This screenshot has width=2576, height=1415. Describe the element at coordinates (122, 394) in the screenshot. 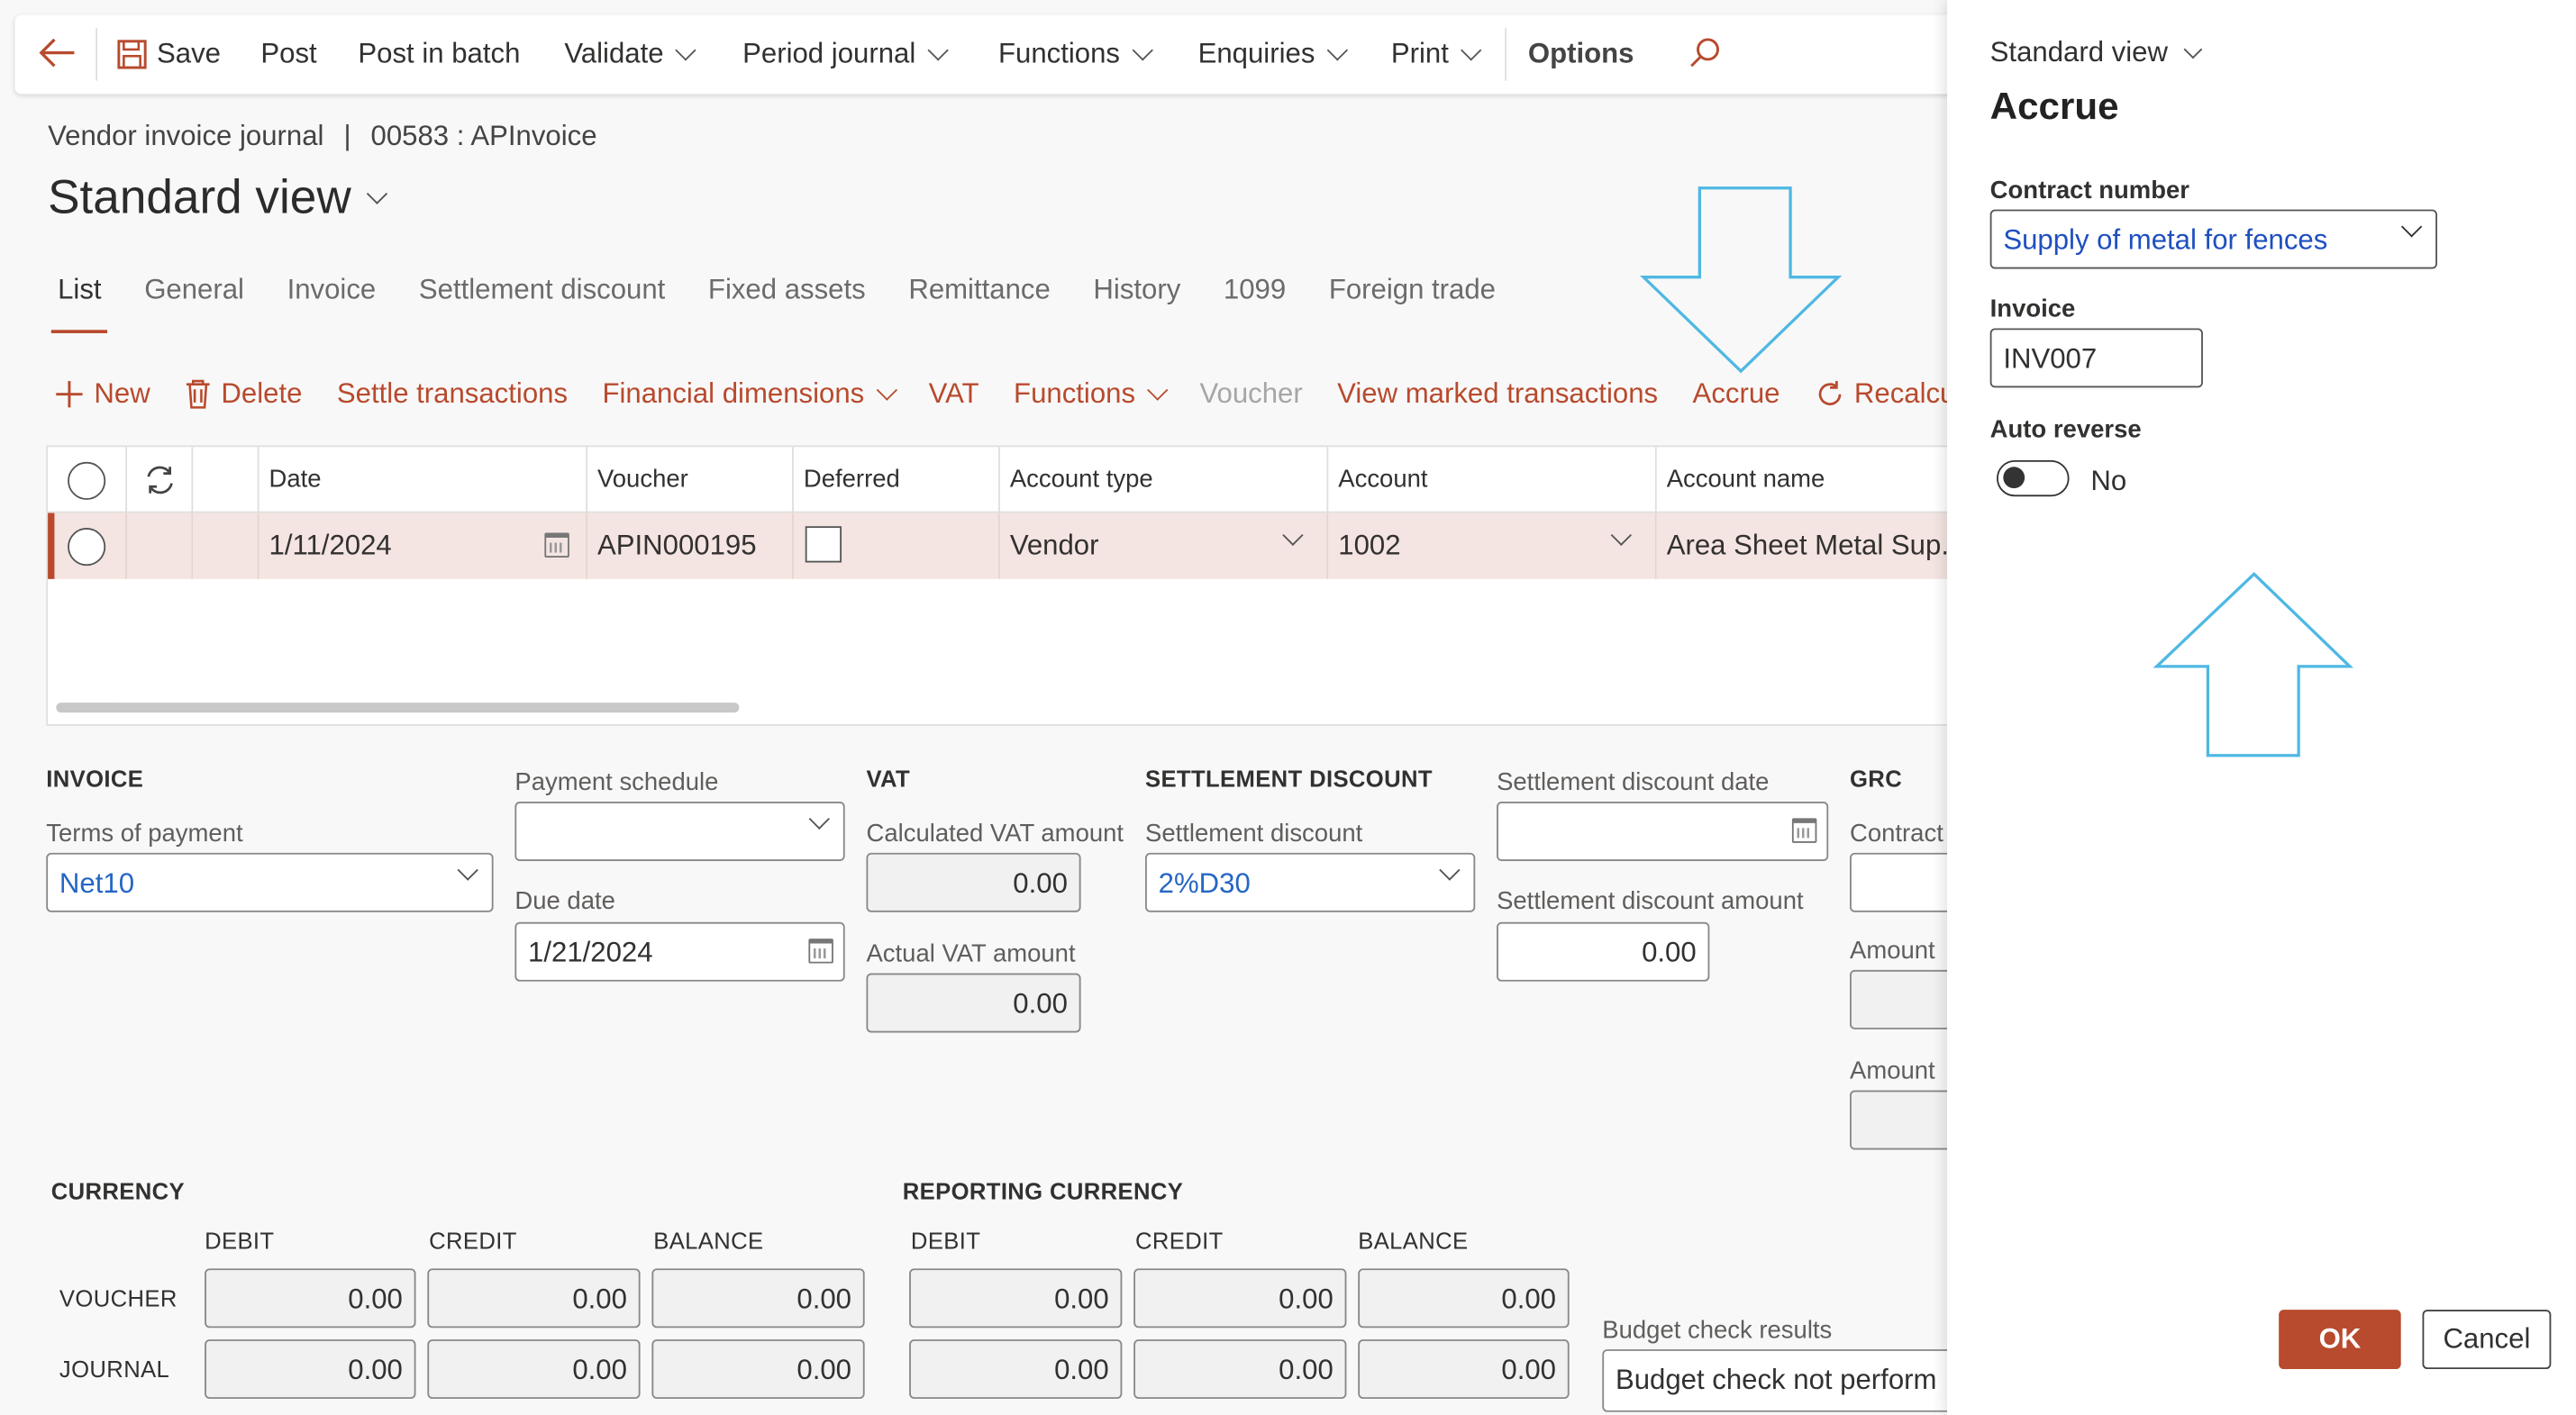

I see `new-label: New` at that location.